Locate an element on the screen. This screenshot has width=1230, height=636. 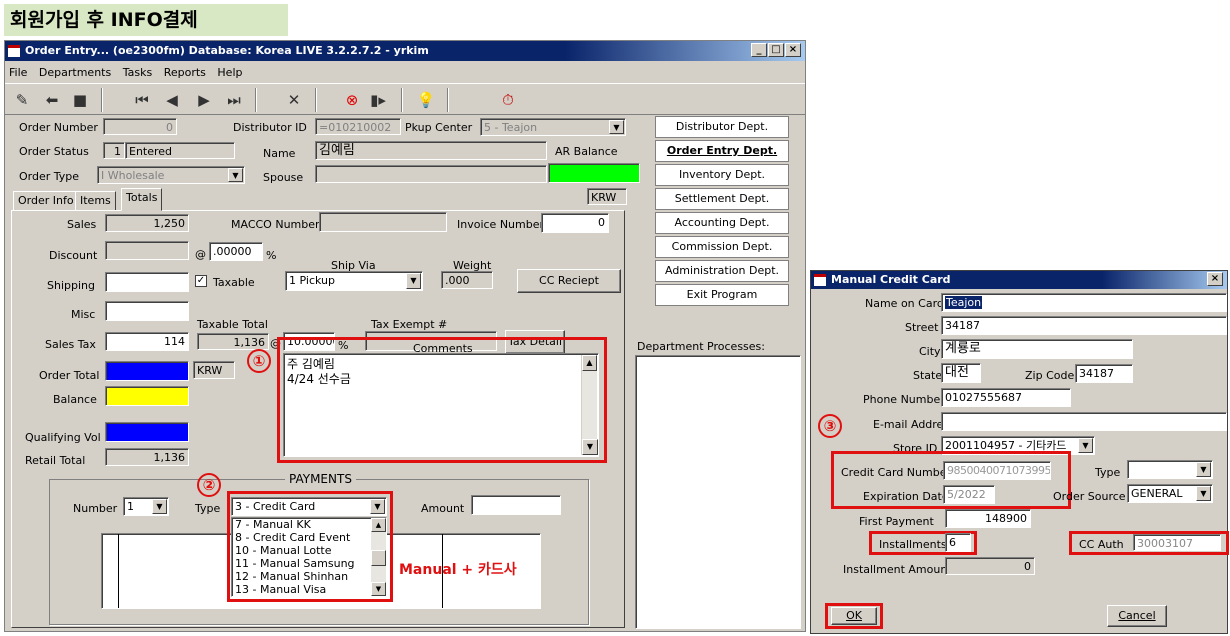
ship-via-select: 1 Pickup ▼ is located at coordinates (354, 281).